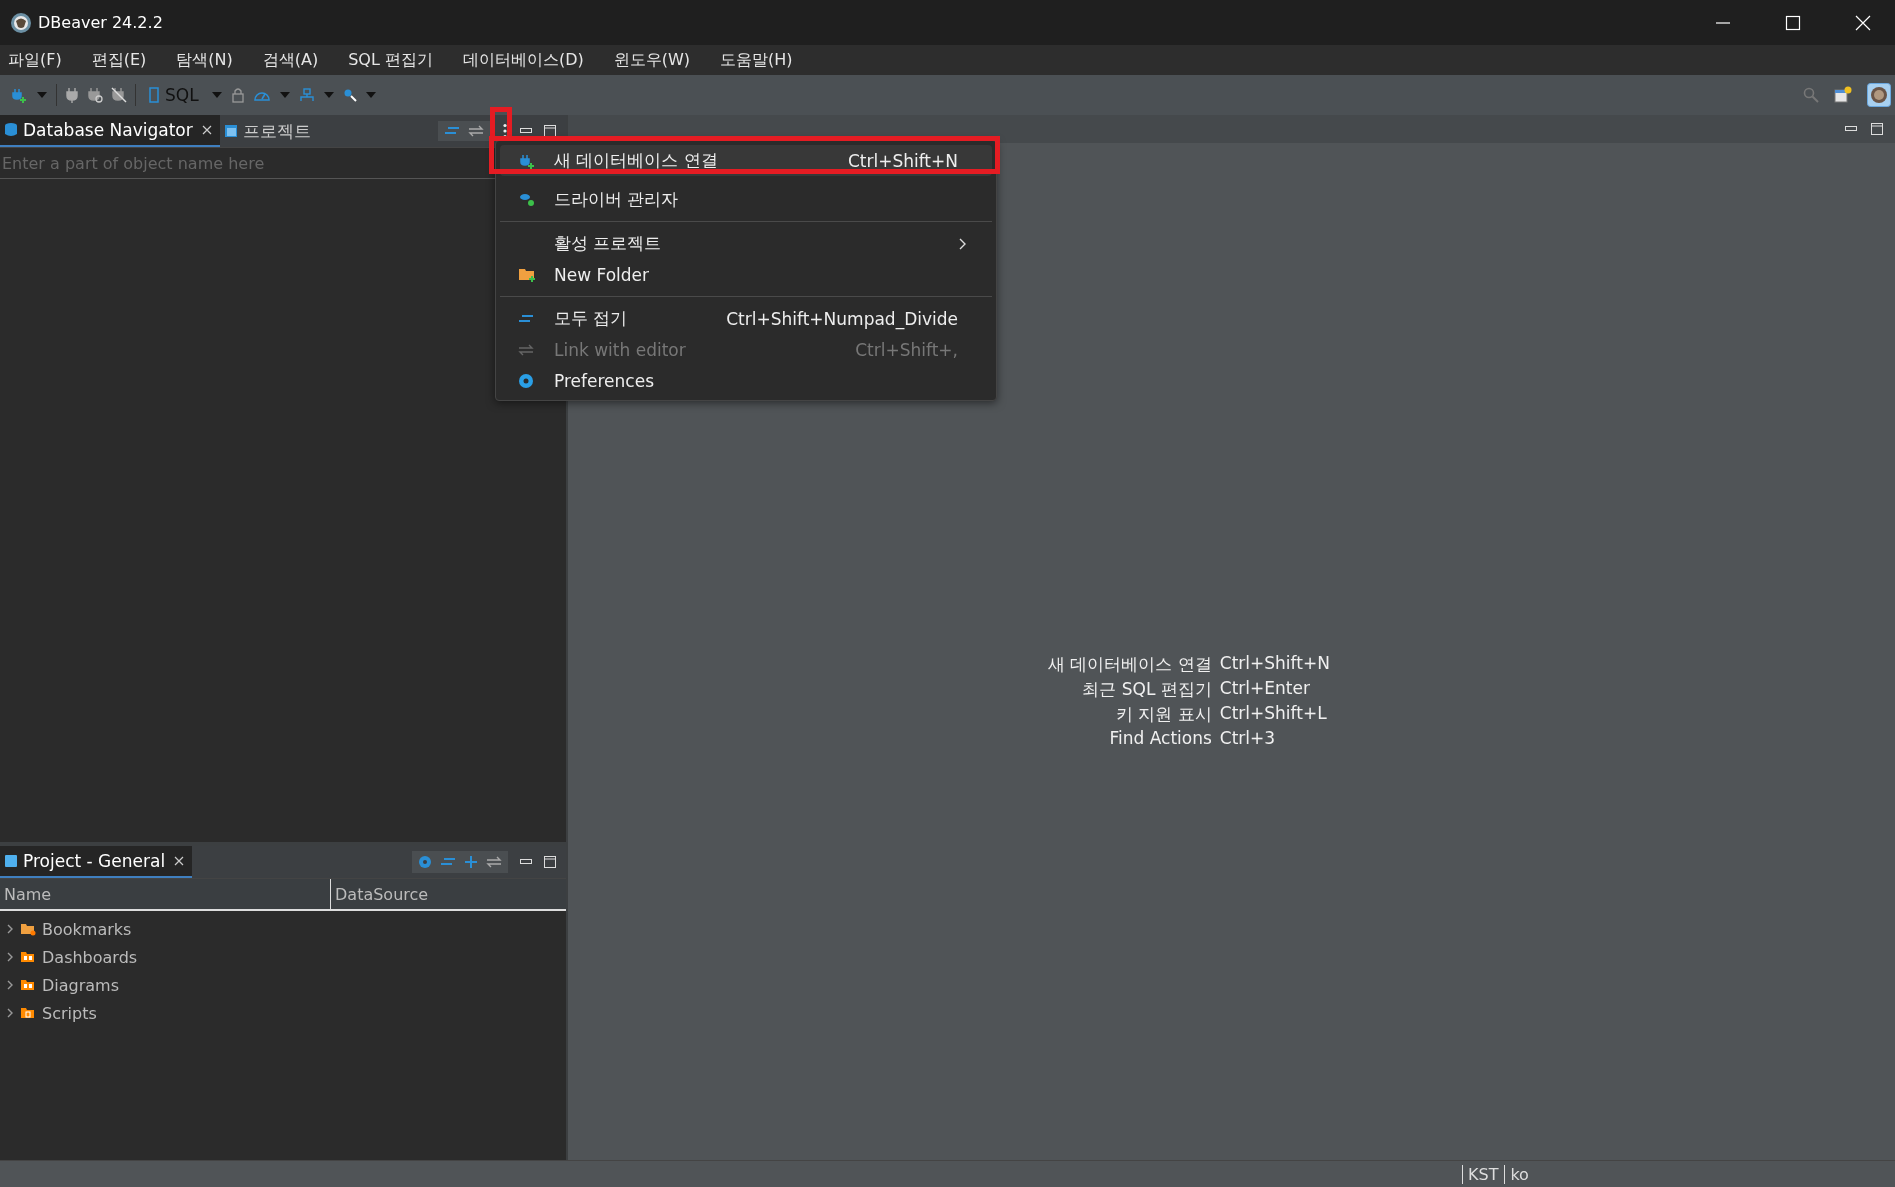  I want to click on menu-item: 드라이버 관리자, so click(746, 199).